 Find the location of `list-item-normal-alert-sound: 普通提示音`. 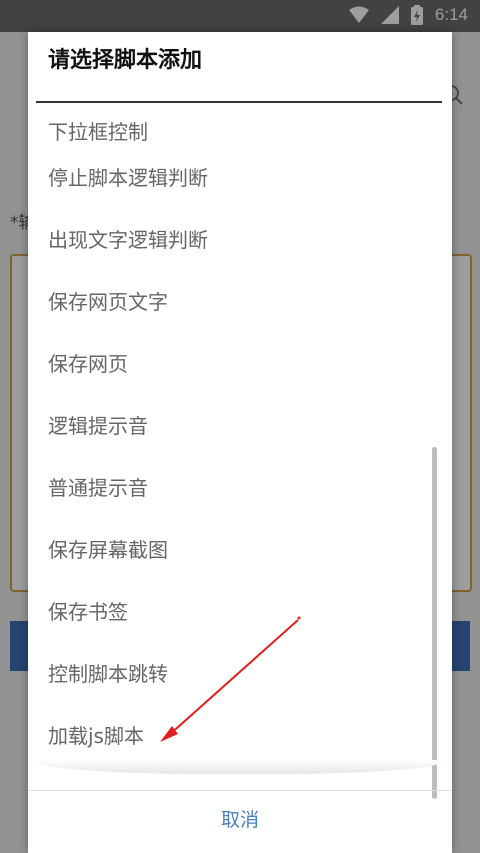

list-item-normal-alert-sound: 普通提示音 is located at coordinates (228, 488).